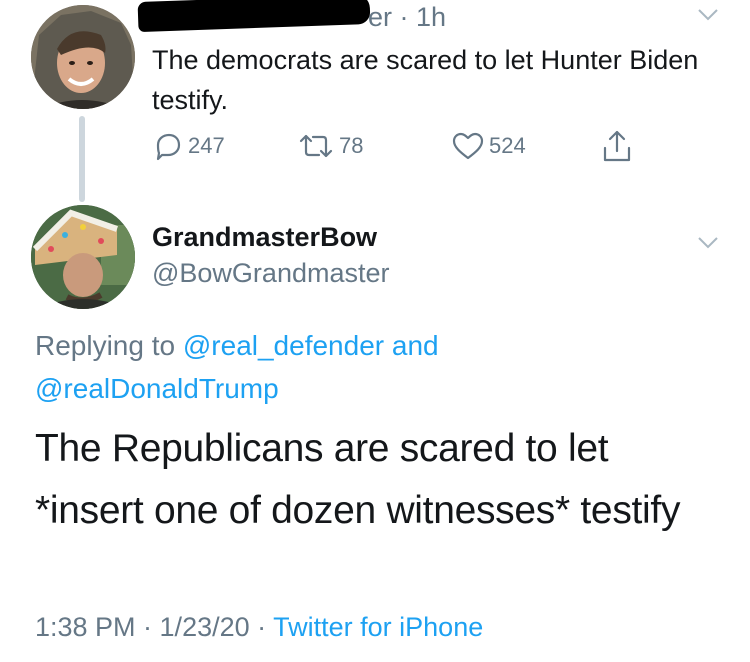 Image resolution: width=750 pixels, height=662 pixels. I want to click on thread-connector-line, so click(82, 159).